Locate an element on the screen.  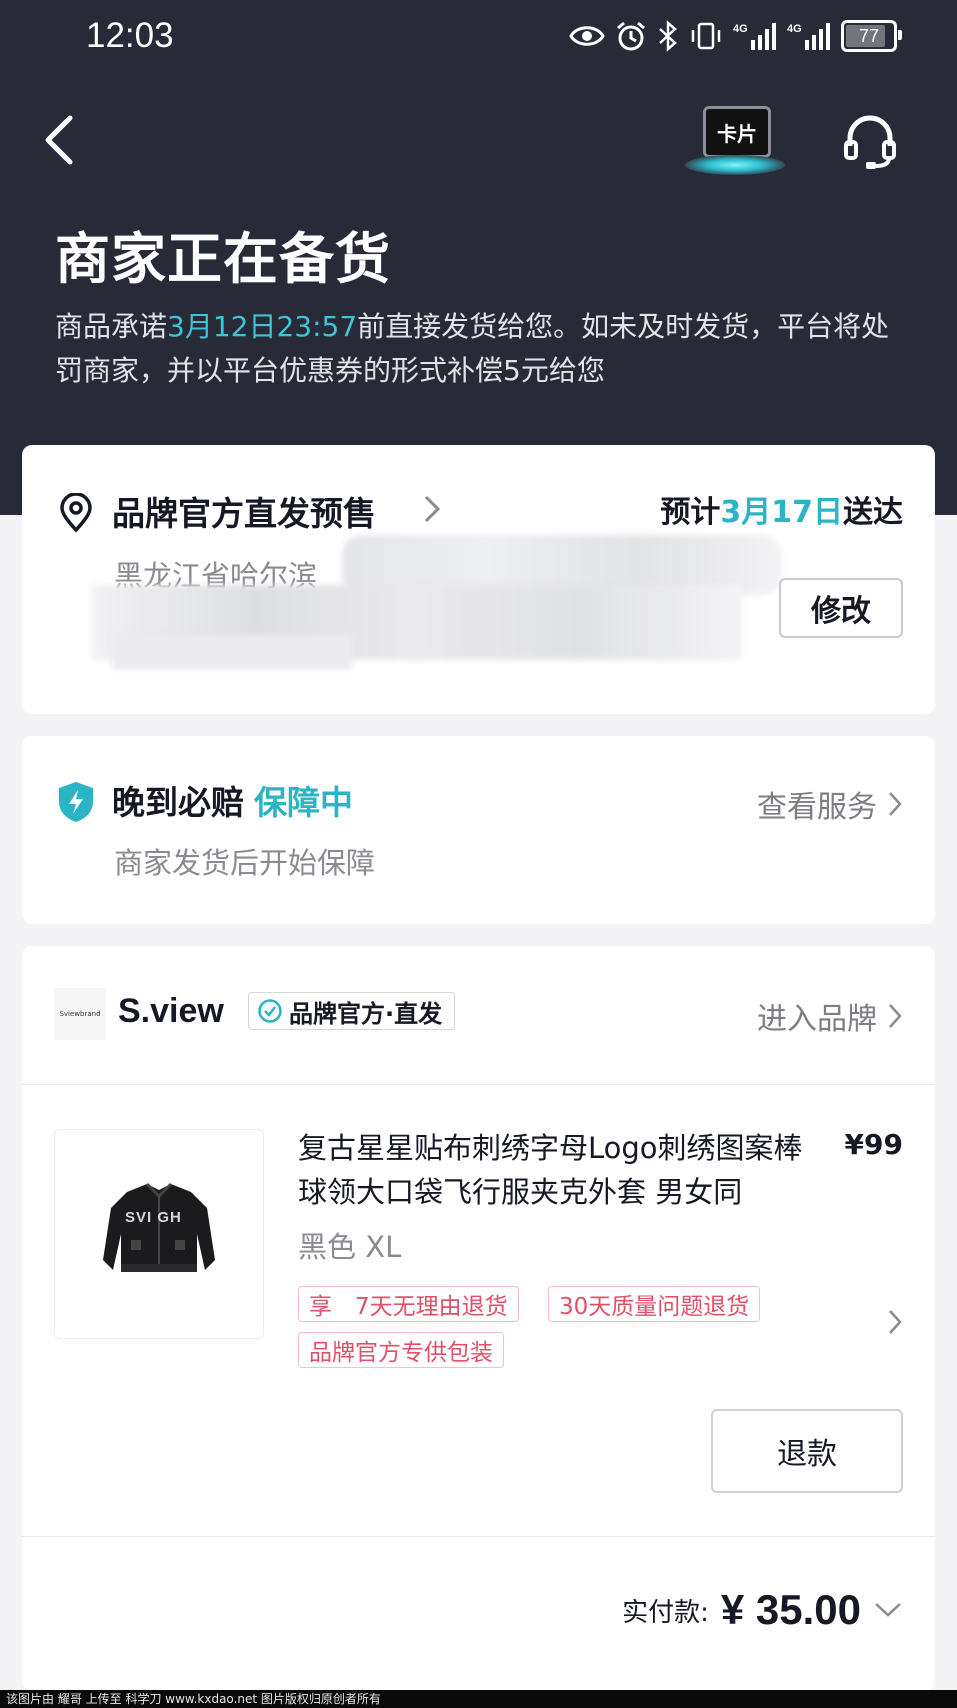
battery-level: 77 is located at coordinates (869, 35).